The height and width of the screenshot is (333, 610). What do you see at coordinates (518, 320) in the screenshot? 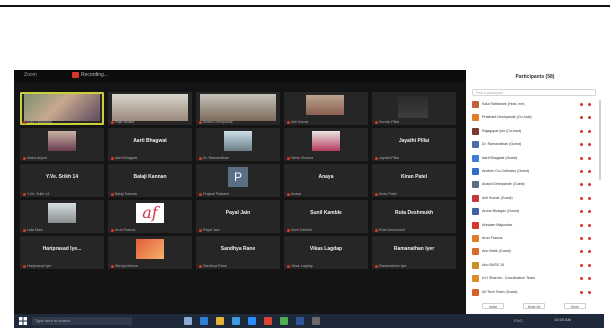
I see `language-indicator: ENG` at bounding box center [518, 320].